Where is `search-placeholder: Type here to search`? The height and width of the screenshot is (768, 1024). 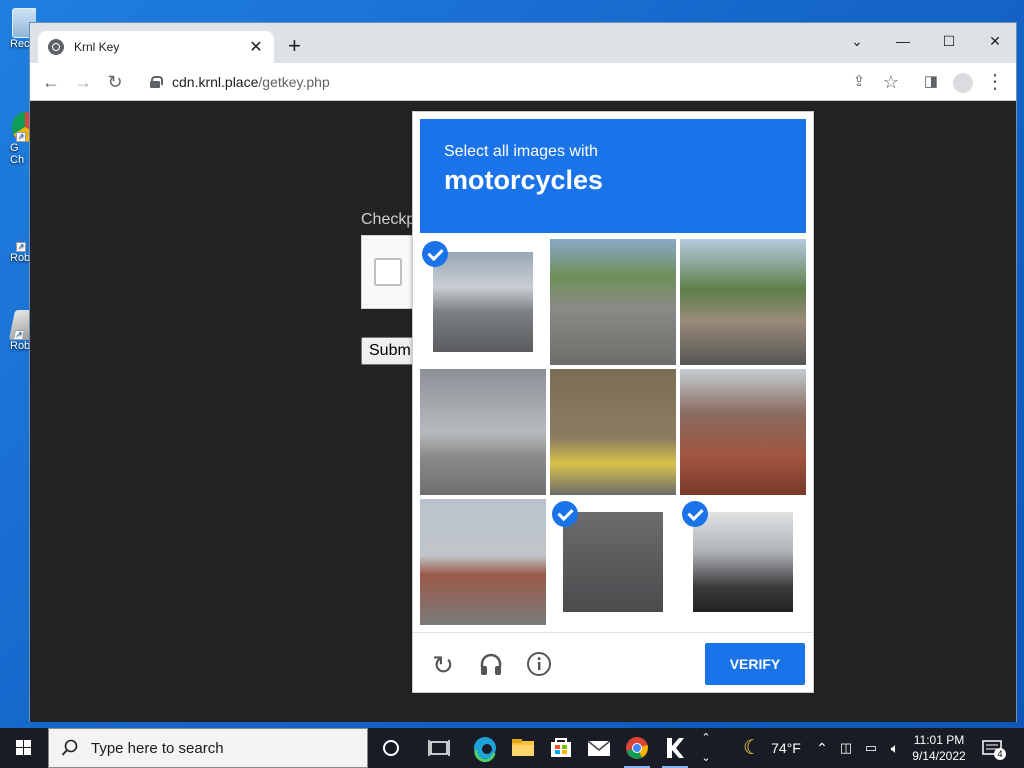
search-placeholder: Type here to search is located at coordinates (157, 748).